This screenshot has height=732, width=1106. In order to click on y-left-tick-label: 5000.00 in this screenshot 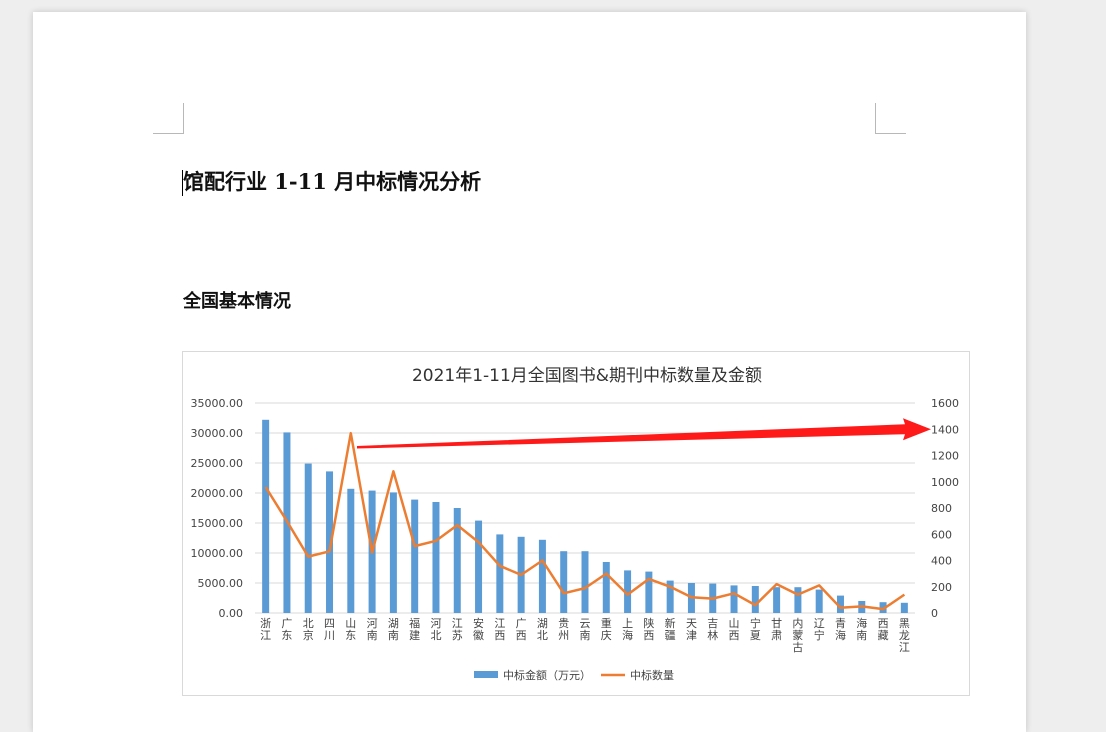, I will do `click(221, 583)`.